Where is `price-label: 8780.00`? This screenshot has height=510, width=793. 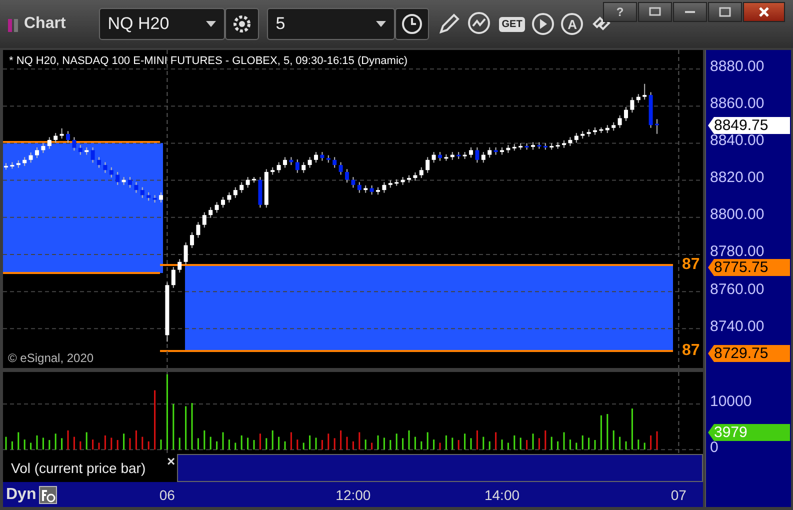
price-label: 8780.00 is located at coordinates (737, 252).